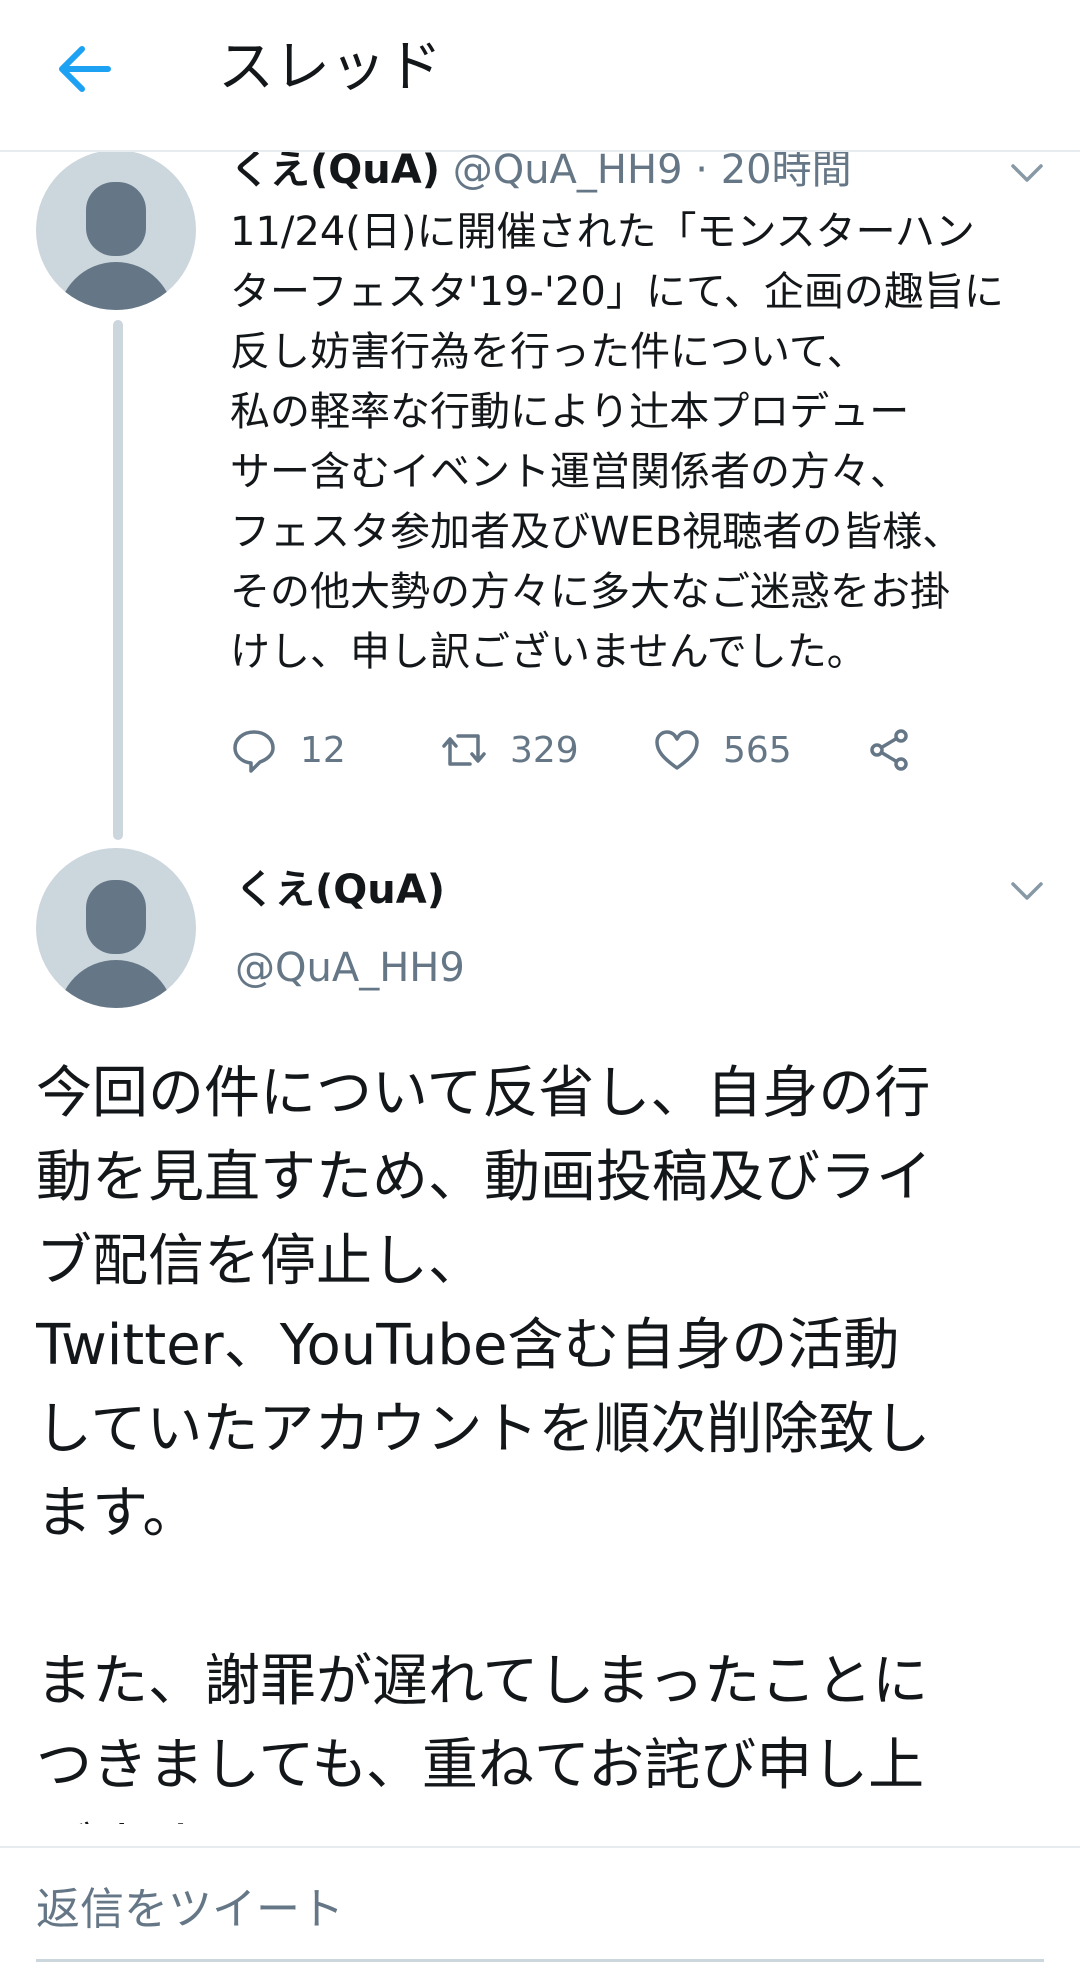 This screenshot has width=1080, height=1985. I want to click on reply-bar: 返信をツイート, so click(540, 1915).